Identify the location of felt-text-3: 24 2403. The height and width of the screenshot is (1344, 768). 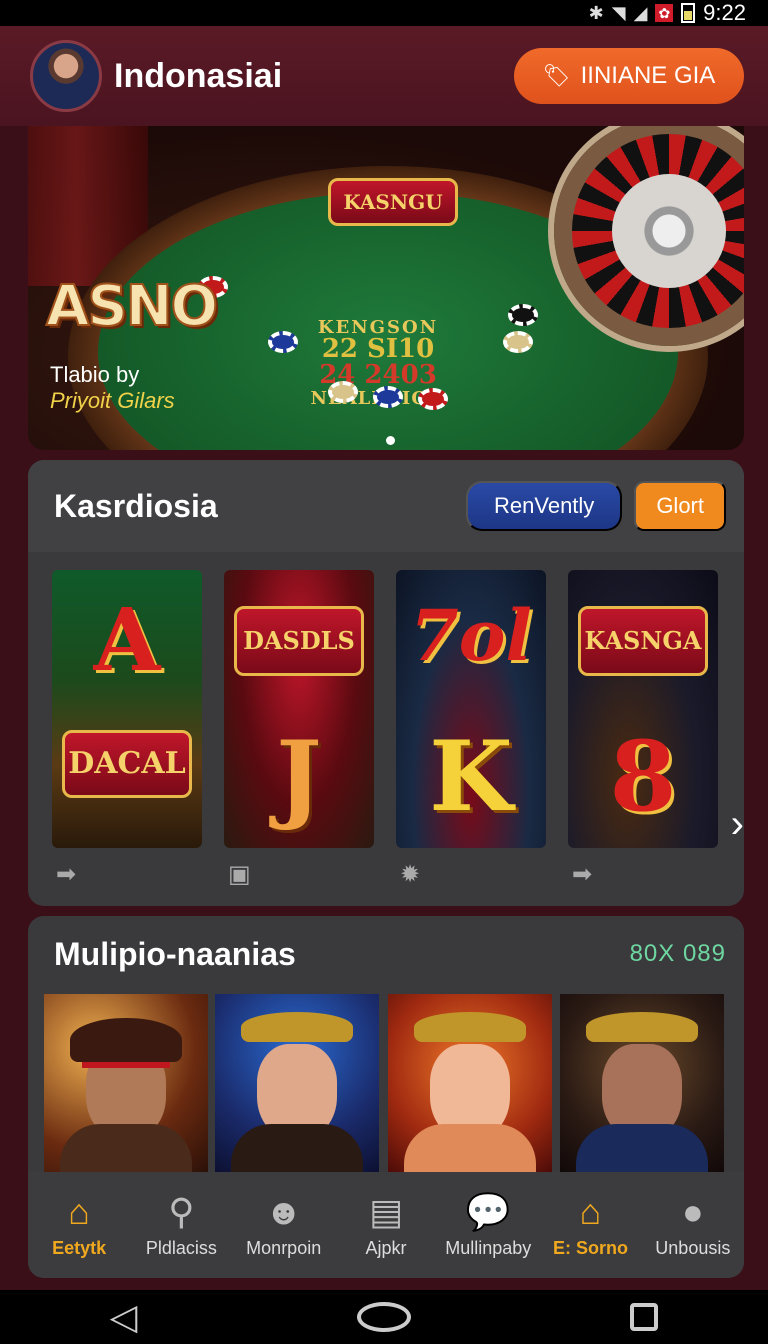
(378, 375).